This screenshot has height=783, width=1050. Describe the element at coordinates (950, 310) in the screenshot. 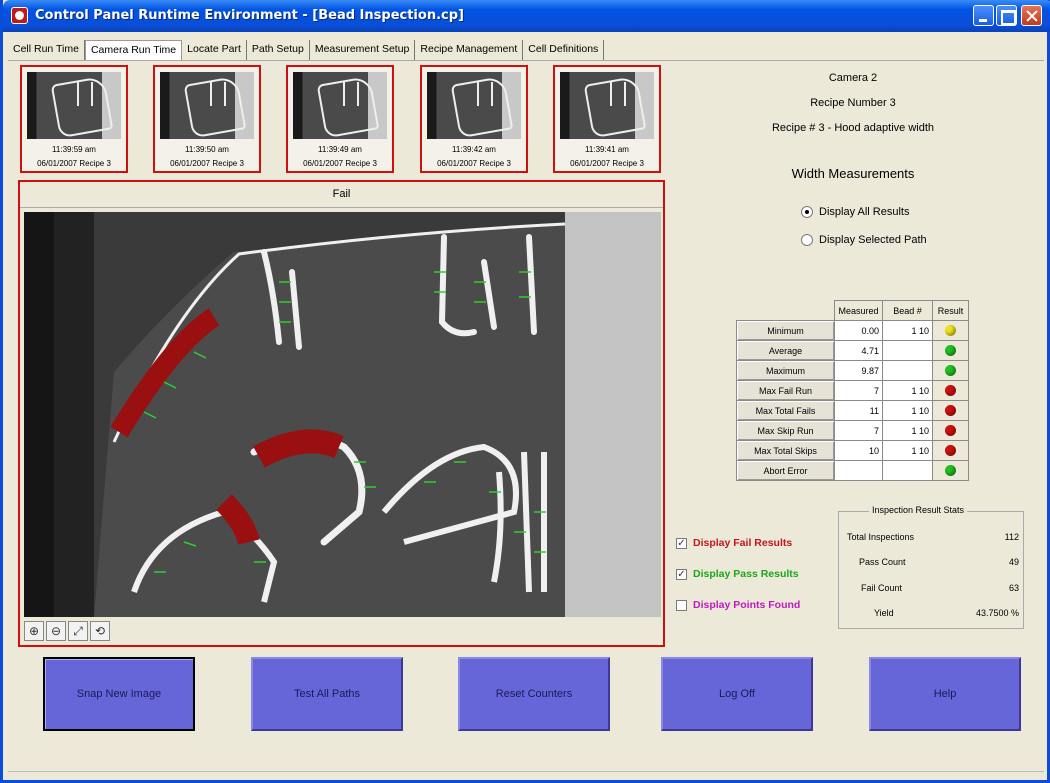

I see `column-header: Result` at that location.